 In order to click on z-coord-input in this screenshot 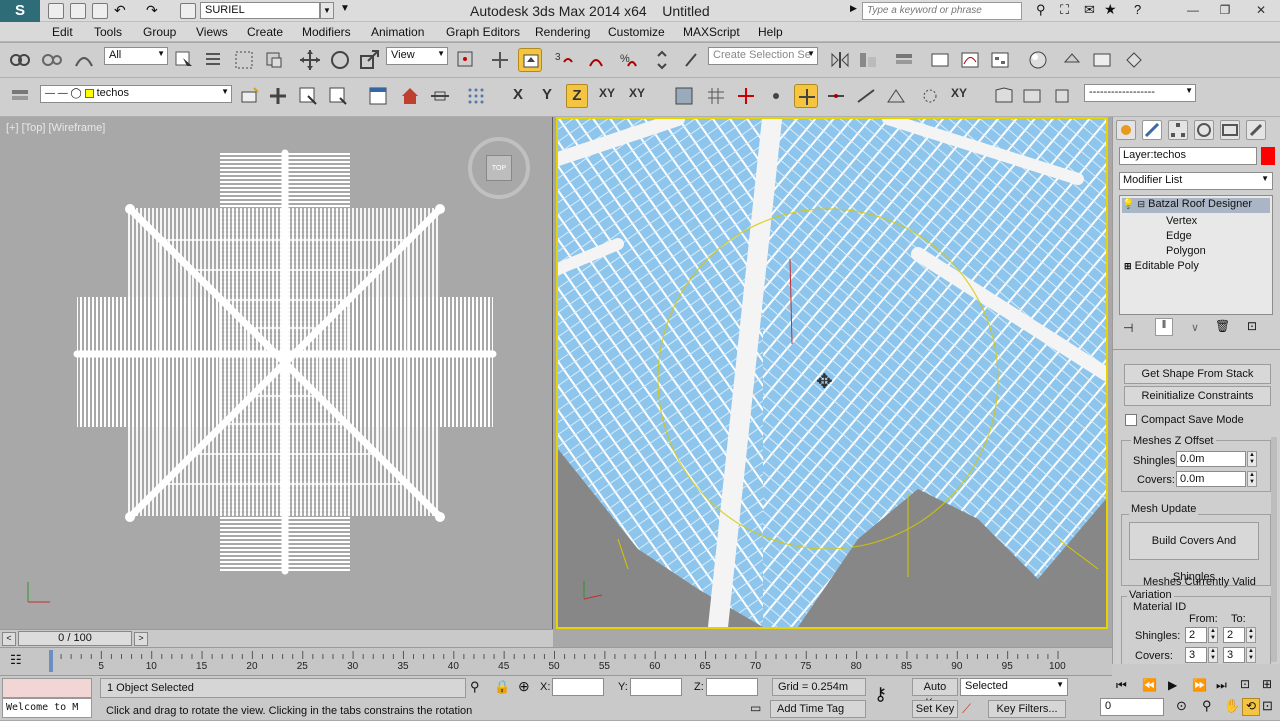, I will do `click(732, 687)`.